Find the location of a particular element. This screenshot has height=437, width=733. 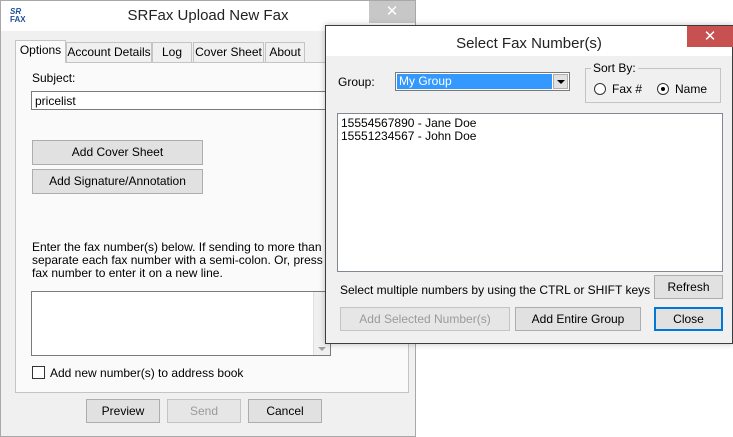

preview-button: Preview is located at coordinates (123, 411).